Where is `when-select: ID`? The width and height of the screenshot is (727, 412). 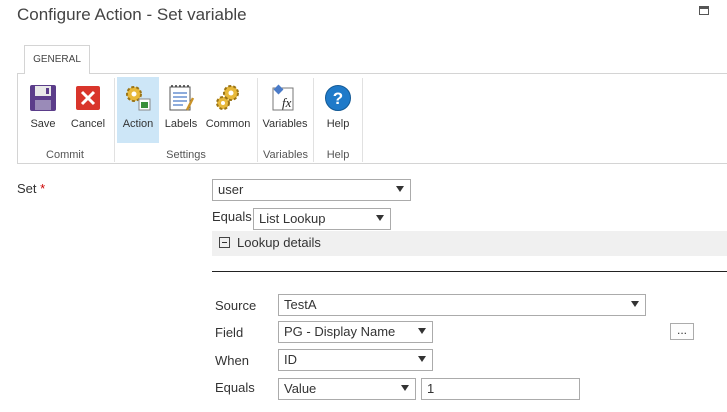 when-select: ID is located at coordinates (355, 360).